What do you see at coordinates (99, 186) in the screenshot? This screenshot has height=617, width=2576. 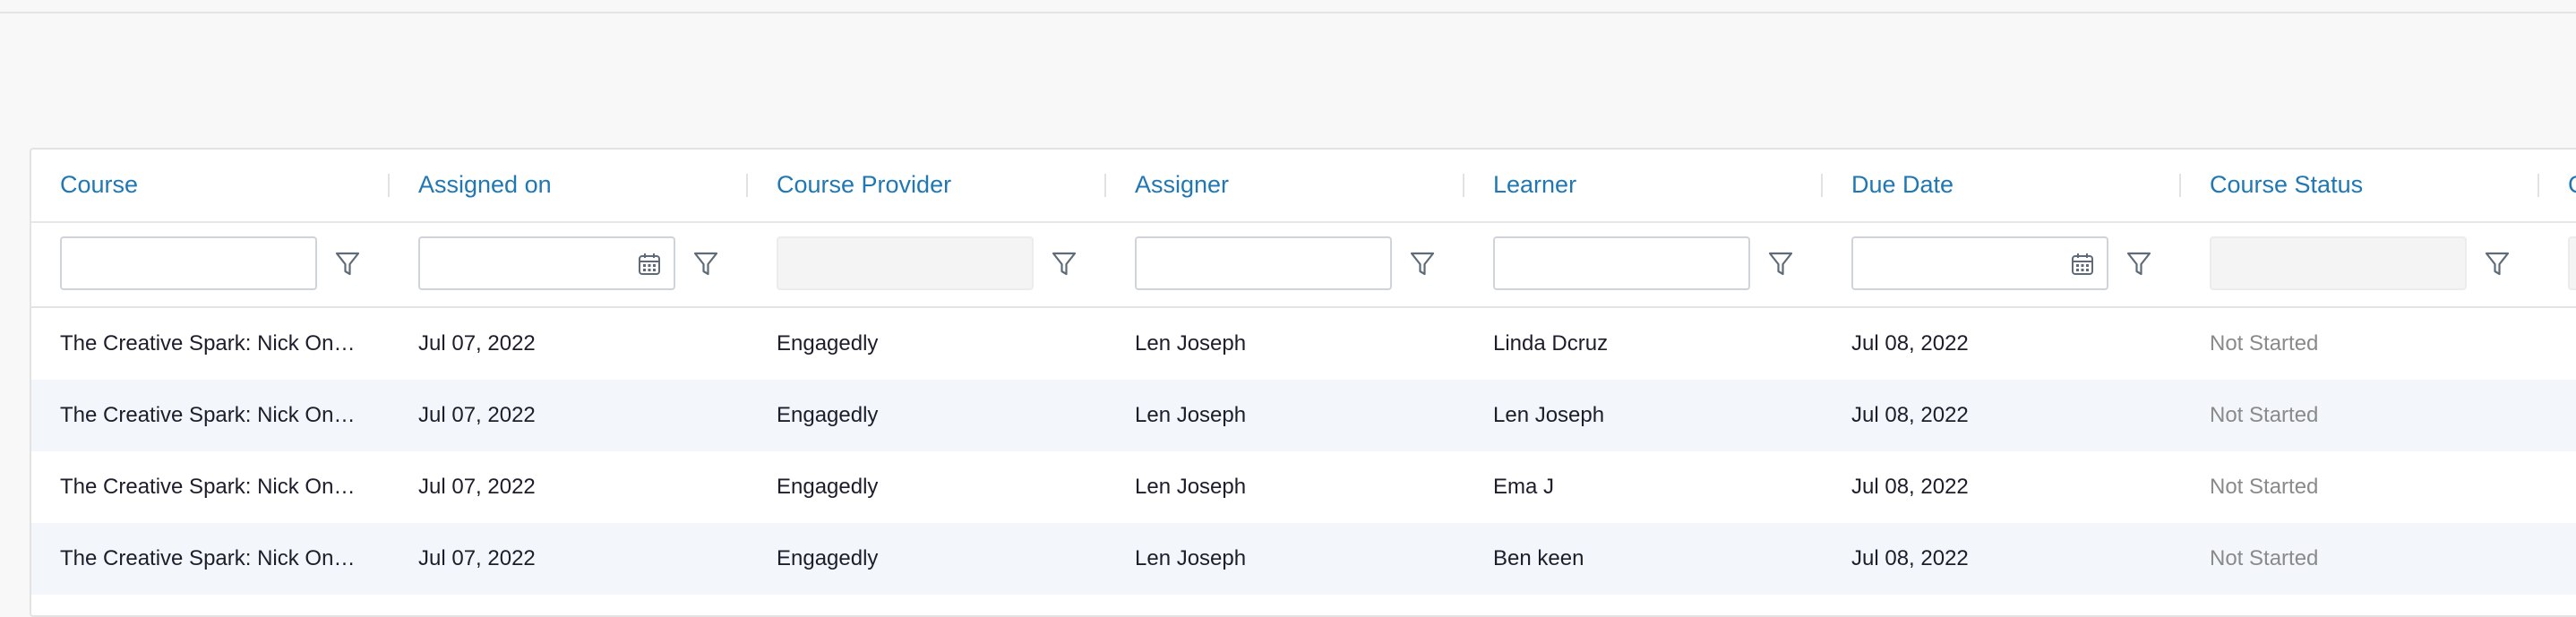 I see `column-header-course: Course` at bounding box center [99, 186].